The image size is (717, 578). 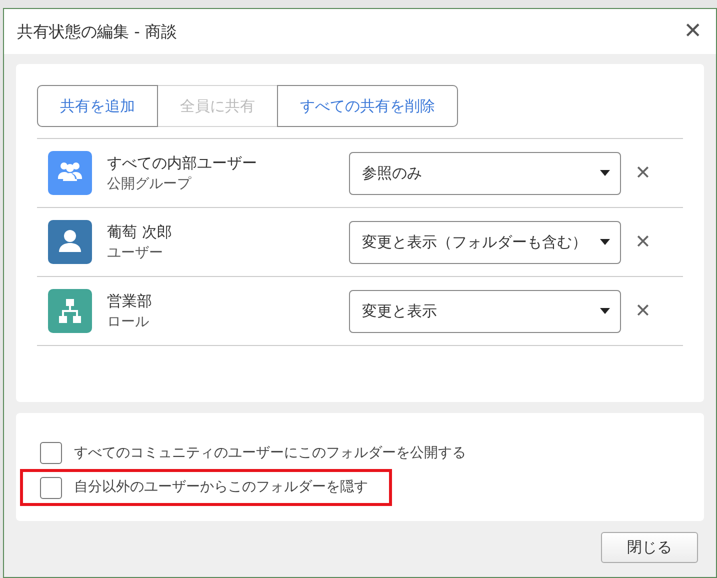 I want to click on share-name: すべての内部ユーザー, so click(x=182, y=163).